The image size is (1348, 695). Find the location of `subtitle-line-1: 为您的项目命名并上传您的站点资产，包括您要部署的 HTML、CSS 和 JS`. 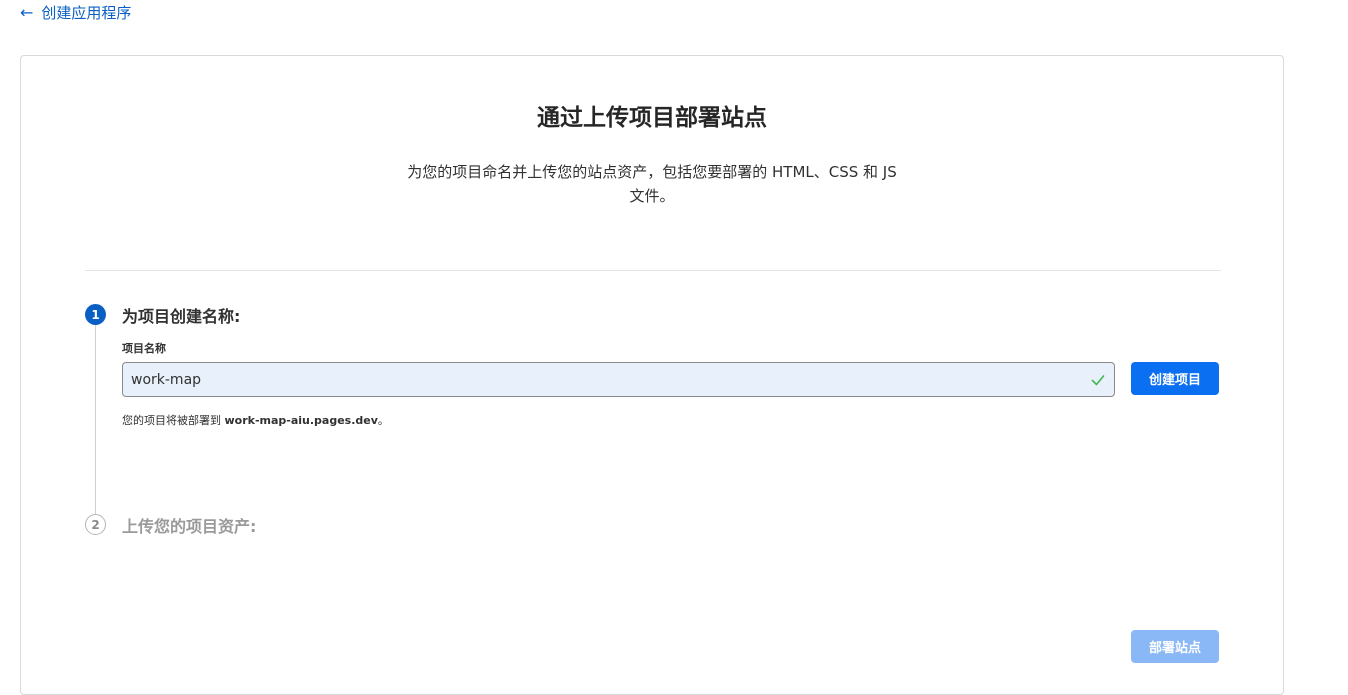

subtitle-line-1: 为您的项目命名并上传您的站点资产，包括您要部署的 HTML、CSS 和 JS is located at coordinates (652, 172).